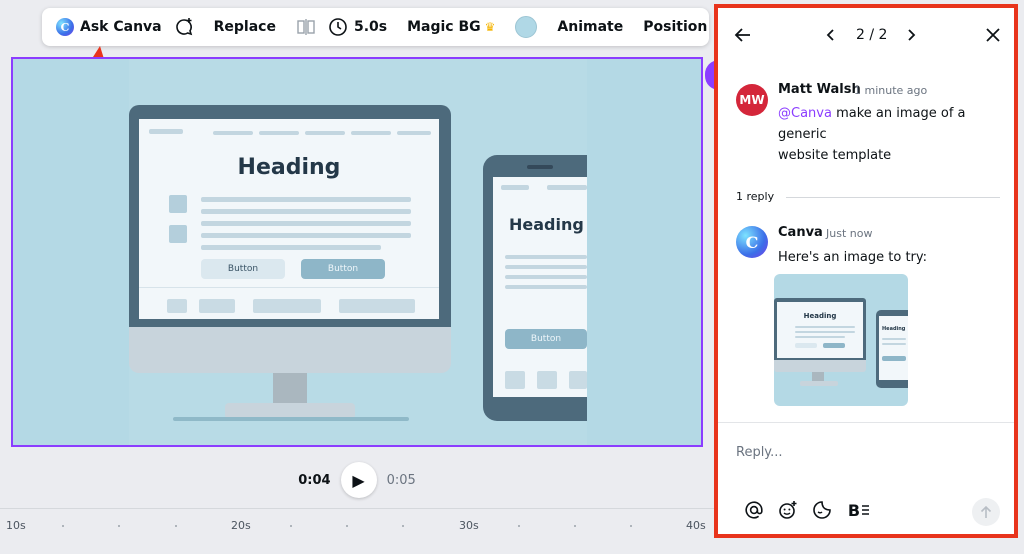 The height and width of the screenshot is (554, 1024). Describe the element at coordinates (819, 383) in the screenshot. I see `thumb-monitor-base` at that location.